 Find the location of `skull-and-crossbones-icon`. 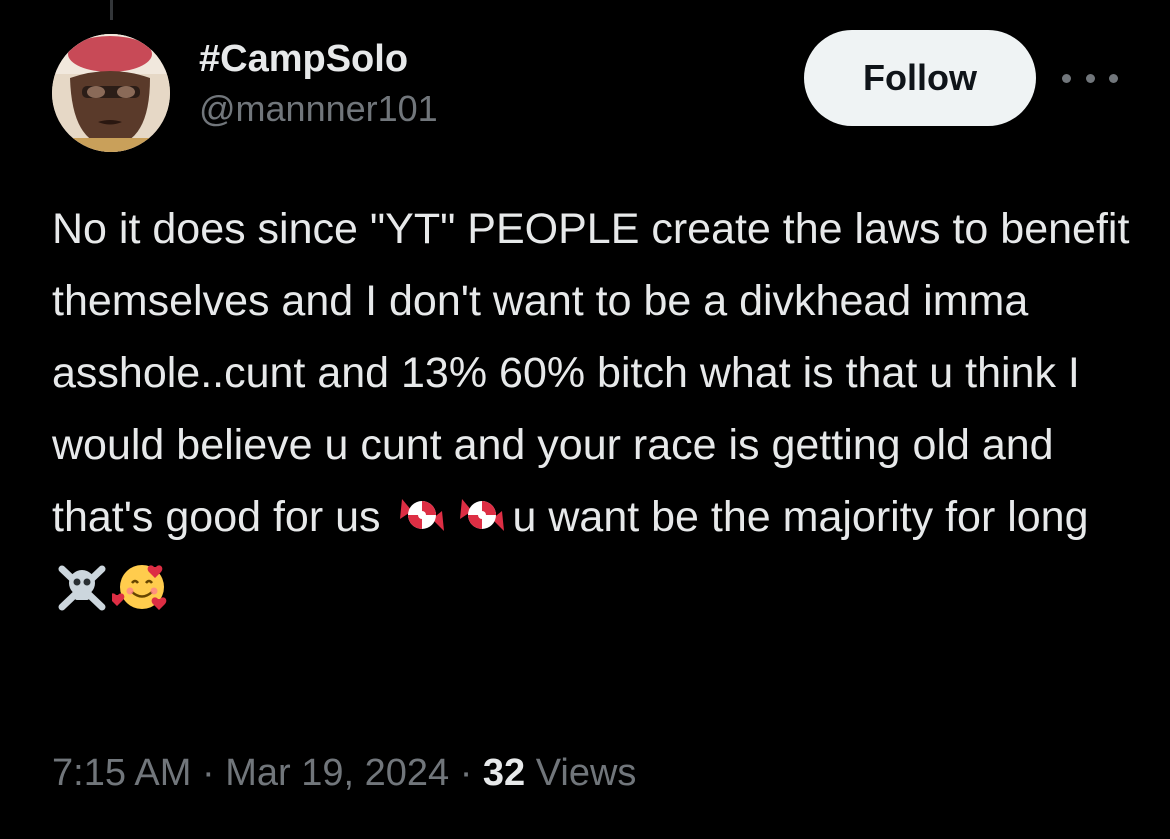

skull-and-crossbones-icon is located at coordinates (82, 587).